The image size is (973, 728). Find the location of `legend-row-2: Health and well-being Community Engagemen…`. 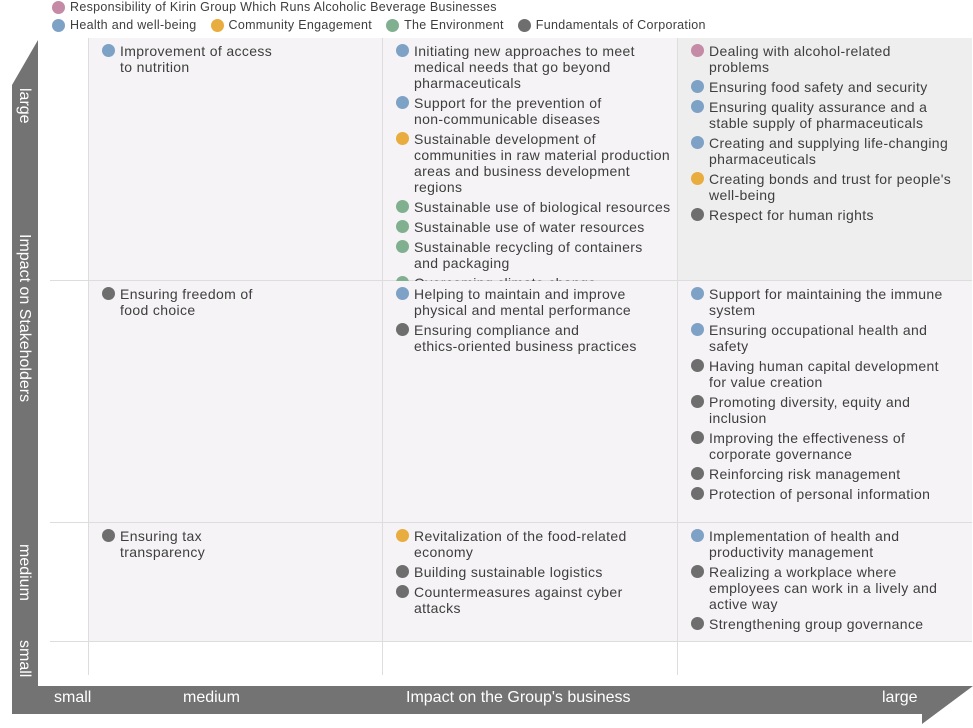

legend-row-2: Health and well-being Community Engagemen… is located at coordinates (379, 25).